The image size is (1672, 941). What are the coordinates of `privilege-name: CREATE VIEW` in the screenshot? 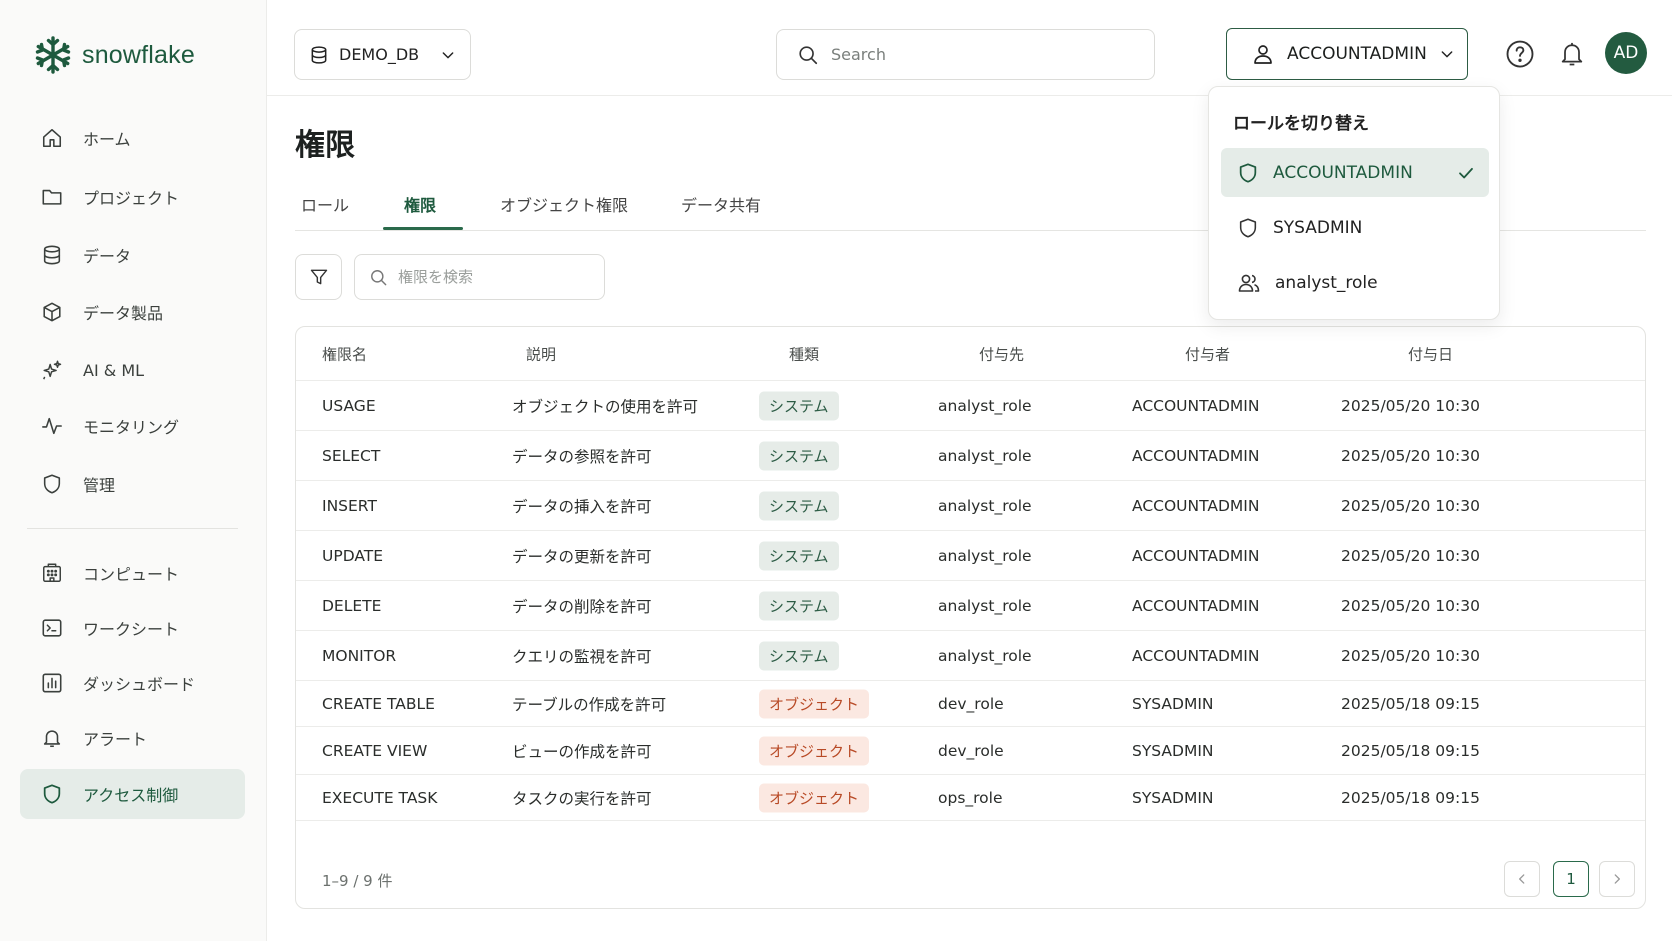 It's located at (375, 750).